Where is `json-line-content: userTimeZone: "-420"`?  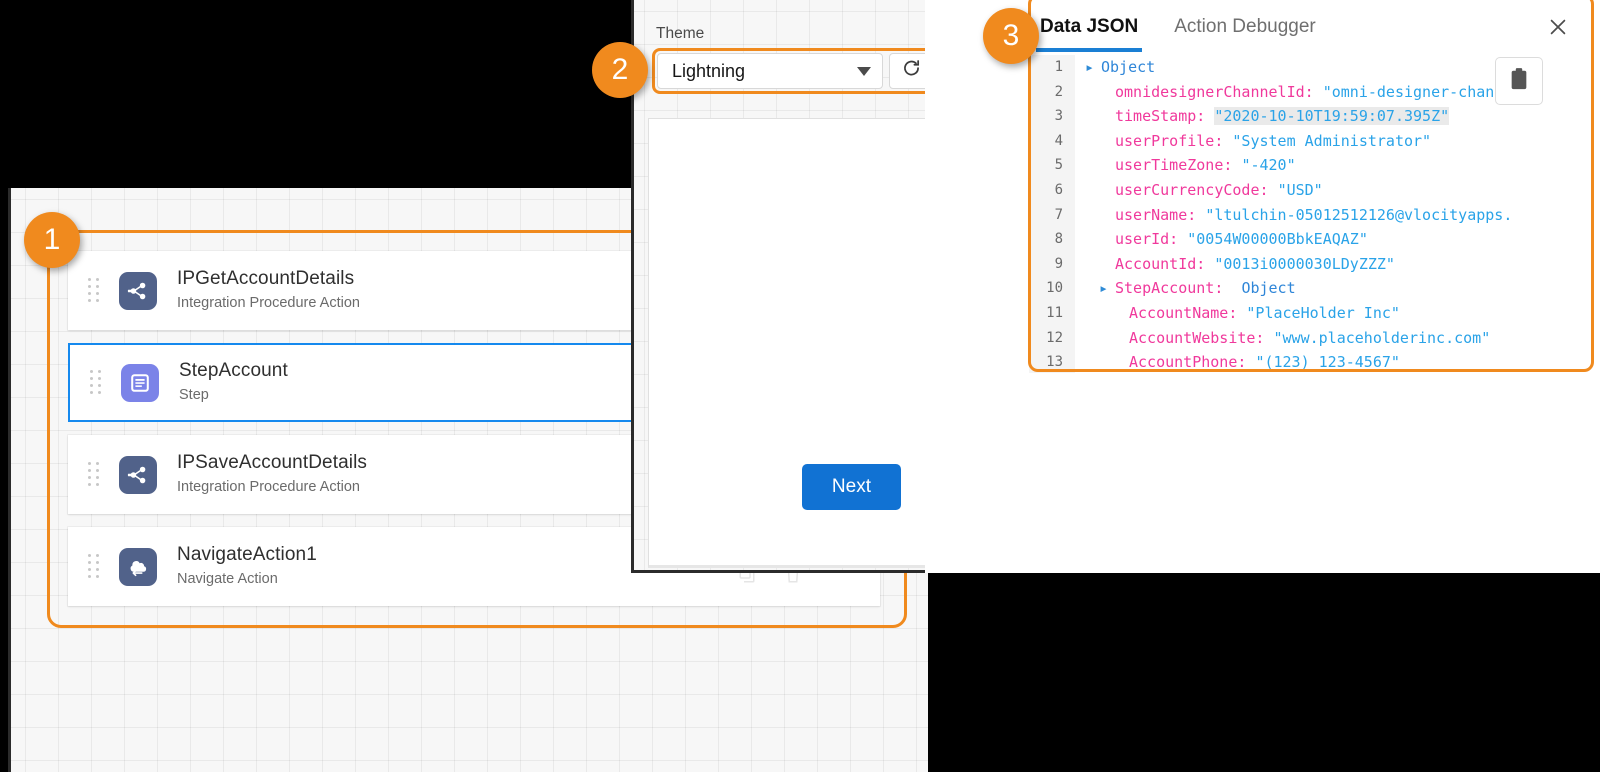
json-line-content: userTimeZone: "-420" is located at coordinates (1185, 165).